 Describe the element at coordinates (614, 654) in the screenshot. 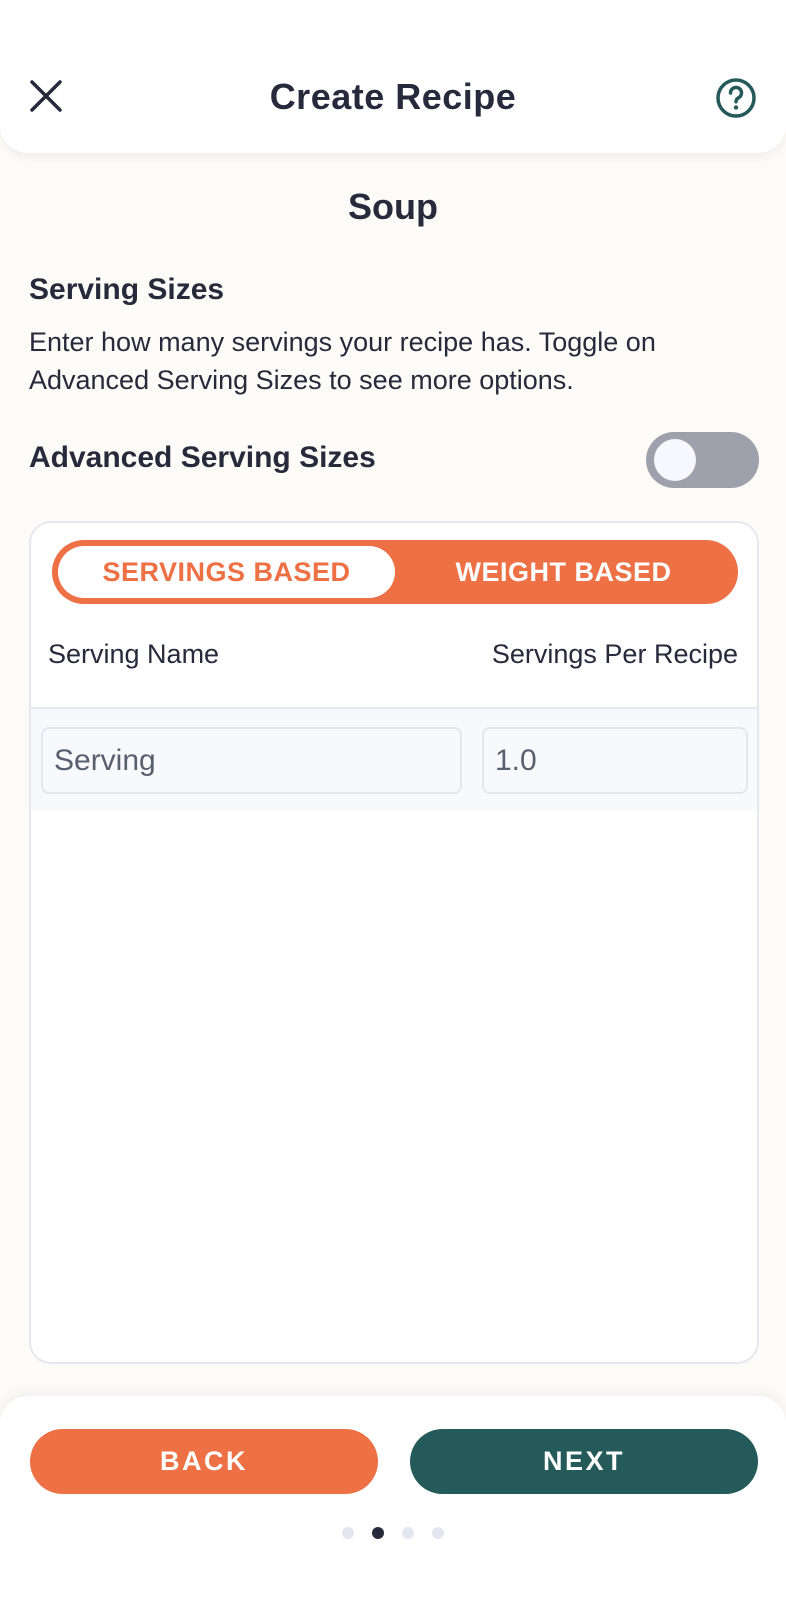

I see `column-header-servings-per-recipe: Servings Per Recipe` at that location.